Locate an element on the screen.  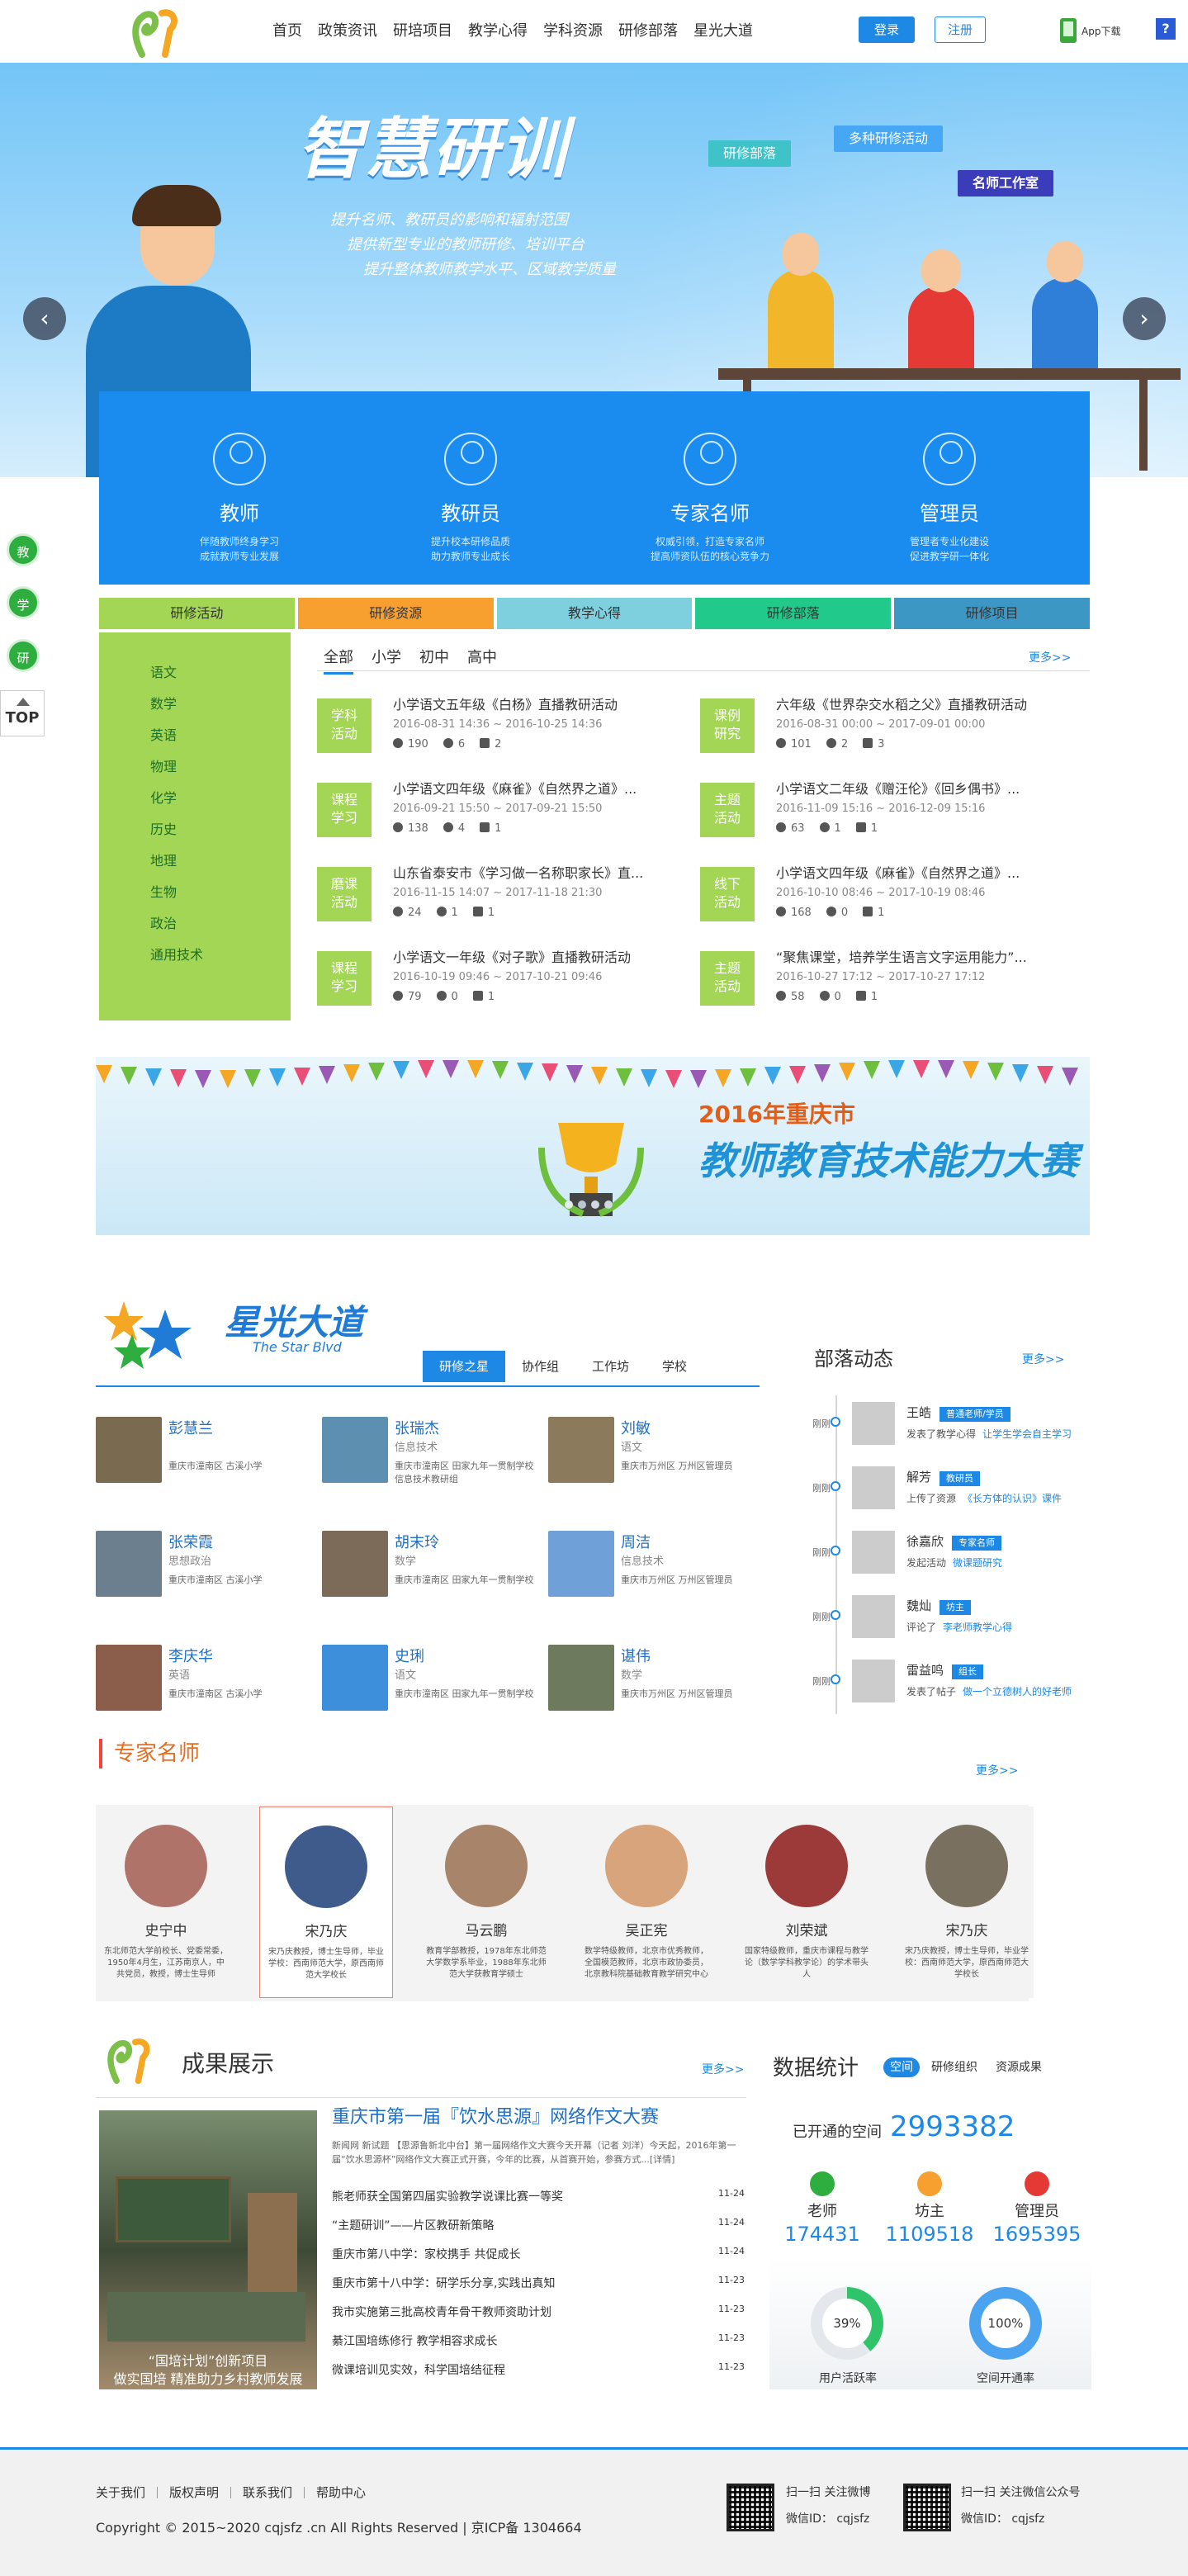
side-research-button: 研 is located at coordinates (23, 655).